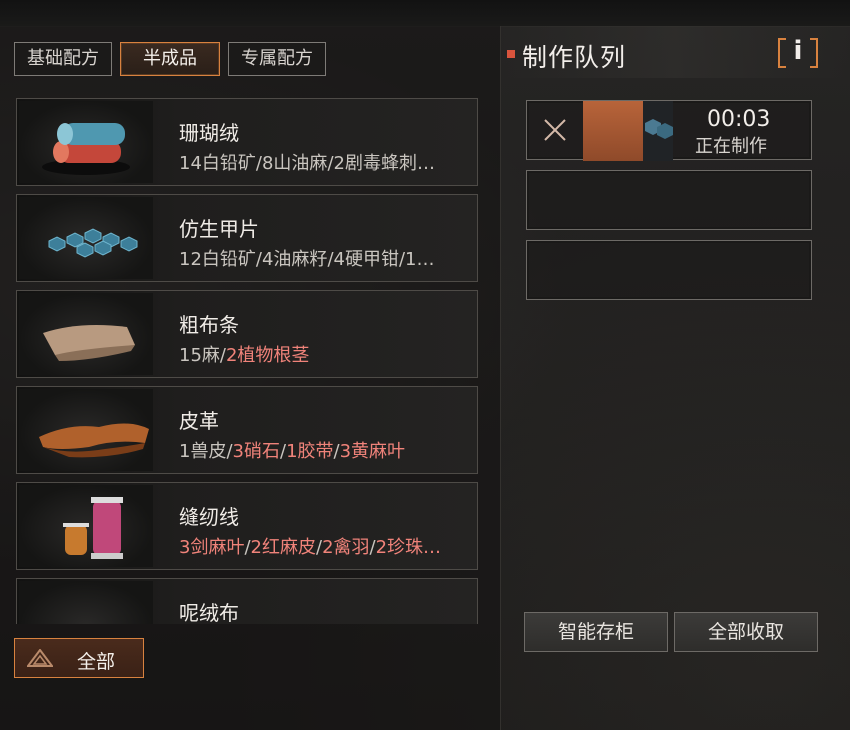 The image size is (850, 730). I want to click on collect-all-button: 全部收取, so click(746, 632).